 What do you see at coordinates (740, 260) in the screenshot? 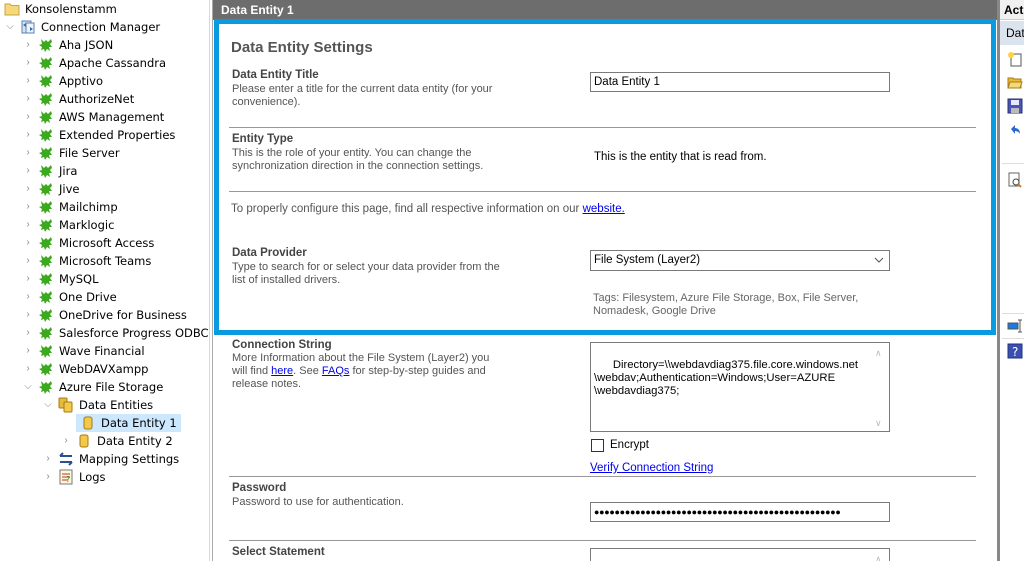
I see `data-provider-select: File System (Layer2)` at bounding box center [740, 260].